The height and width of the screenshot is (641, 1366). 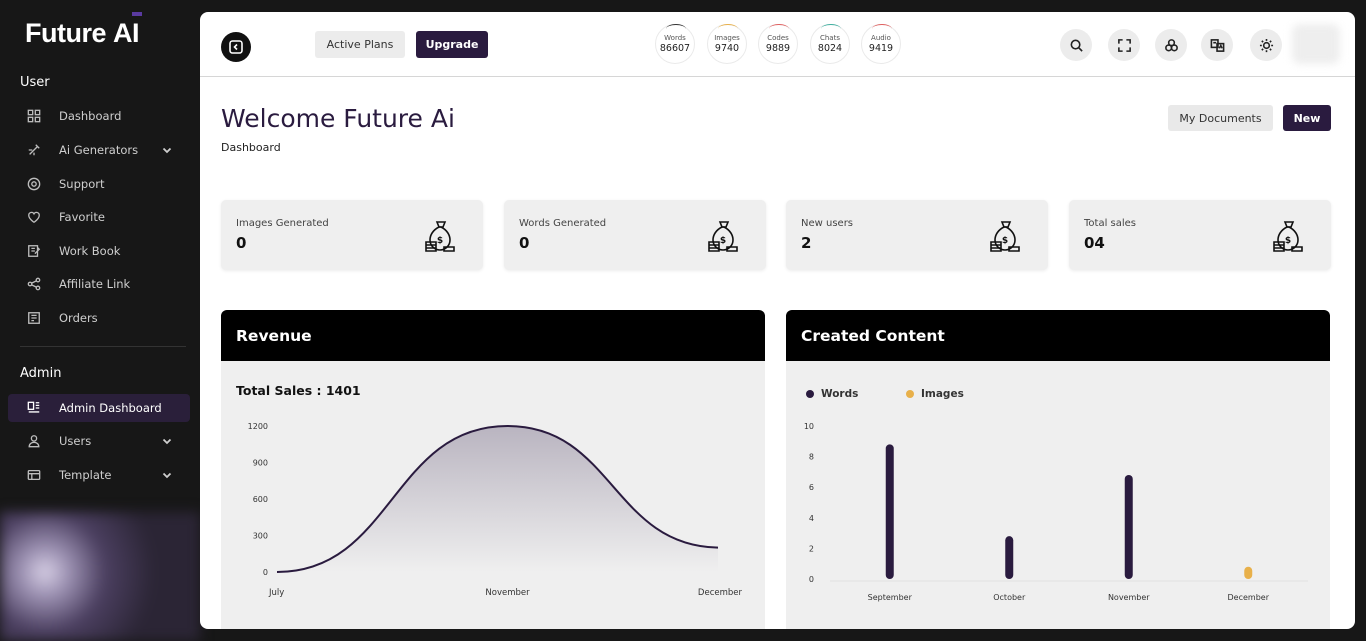 I want to click on new-button: New, so click(x=1307, y=118).